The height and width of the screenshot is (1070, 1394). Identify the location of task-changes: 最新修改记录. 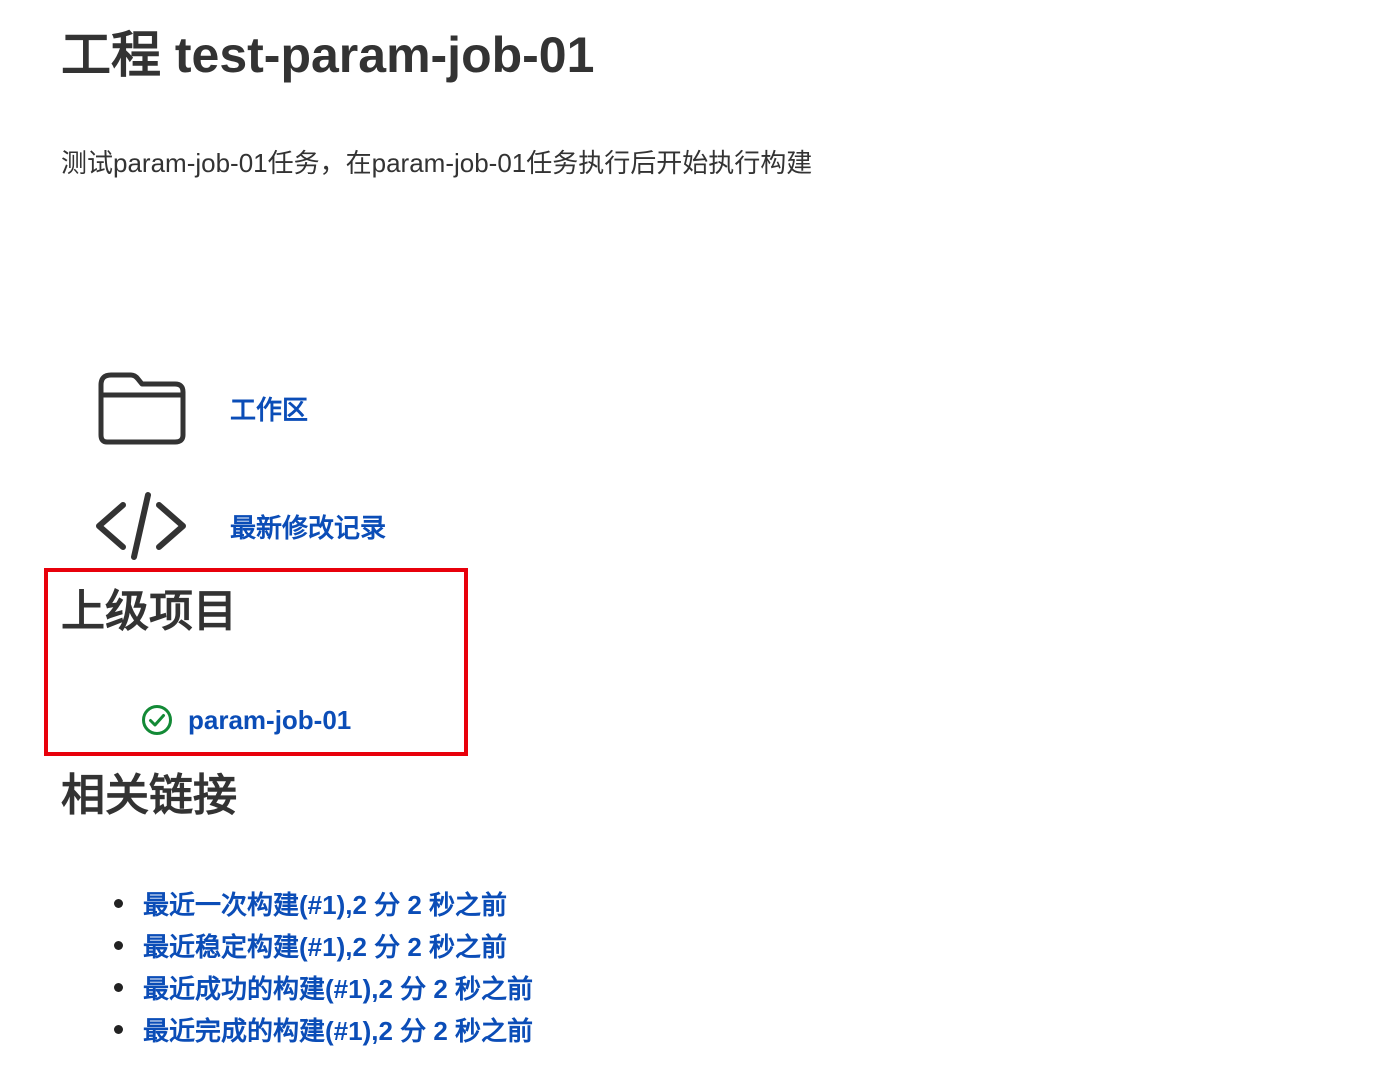
(240, 526).